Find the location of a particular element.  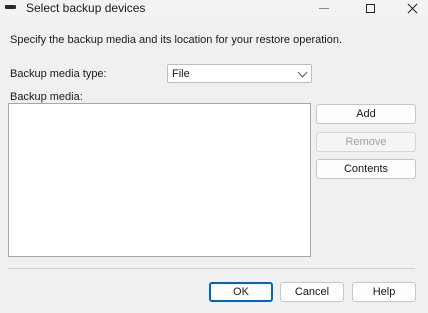

remove-button: Remove is located at coordinates (366, 142).